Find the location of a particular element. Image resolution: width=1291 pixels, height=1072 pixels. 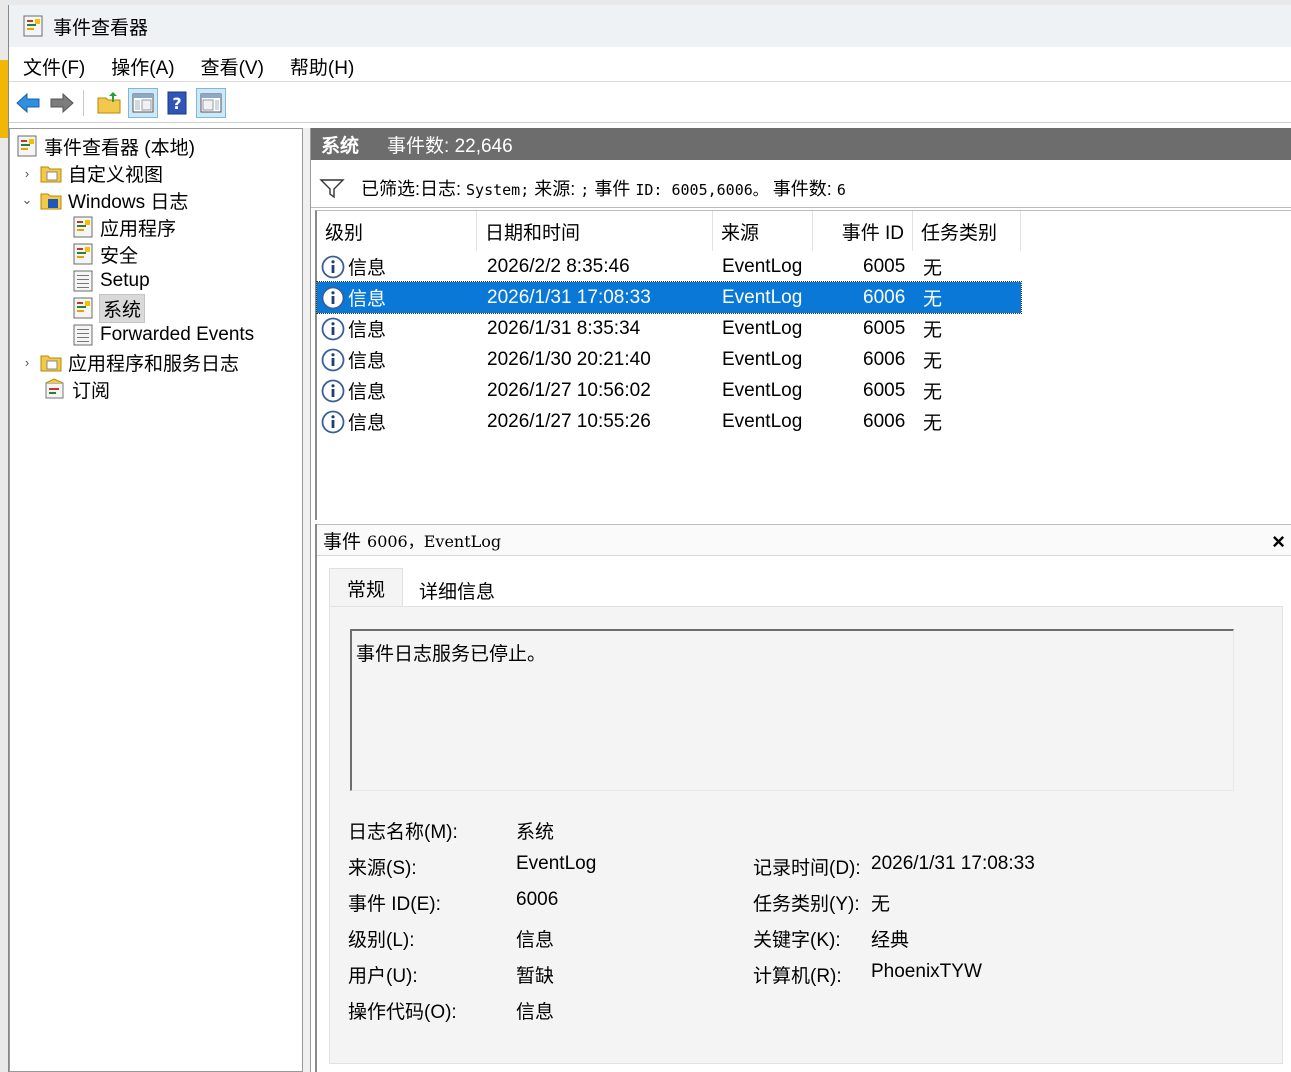

filter-source-label: 来源: is located at coordinates (555, 188).